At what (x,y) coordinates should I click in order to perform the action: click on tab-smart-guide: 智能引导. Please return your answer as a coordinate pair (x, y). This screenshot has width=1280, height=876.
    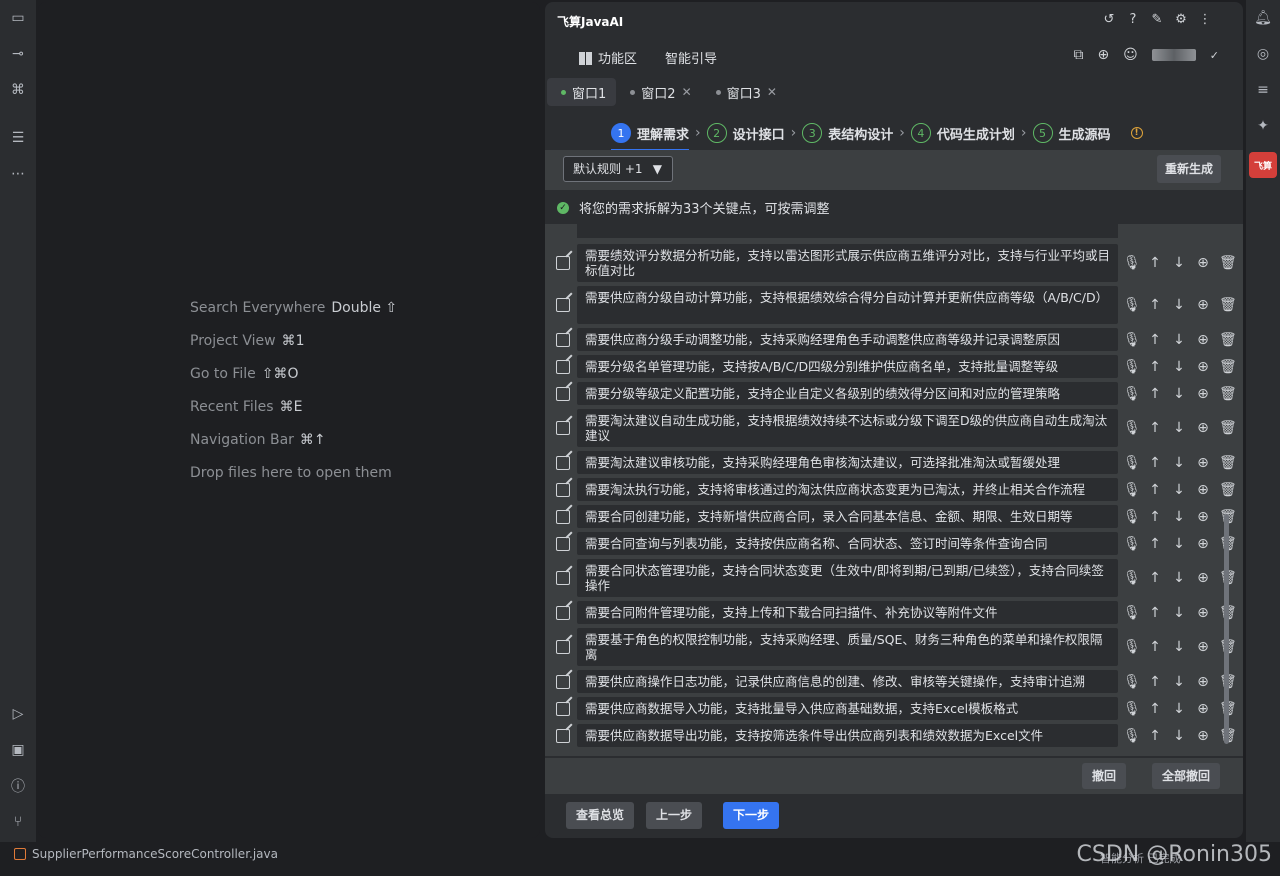
    Looking at the image, I should click on (691, 57).